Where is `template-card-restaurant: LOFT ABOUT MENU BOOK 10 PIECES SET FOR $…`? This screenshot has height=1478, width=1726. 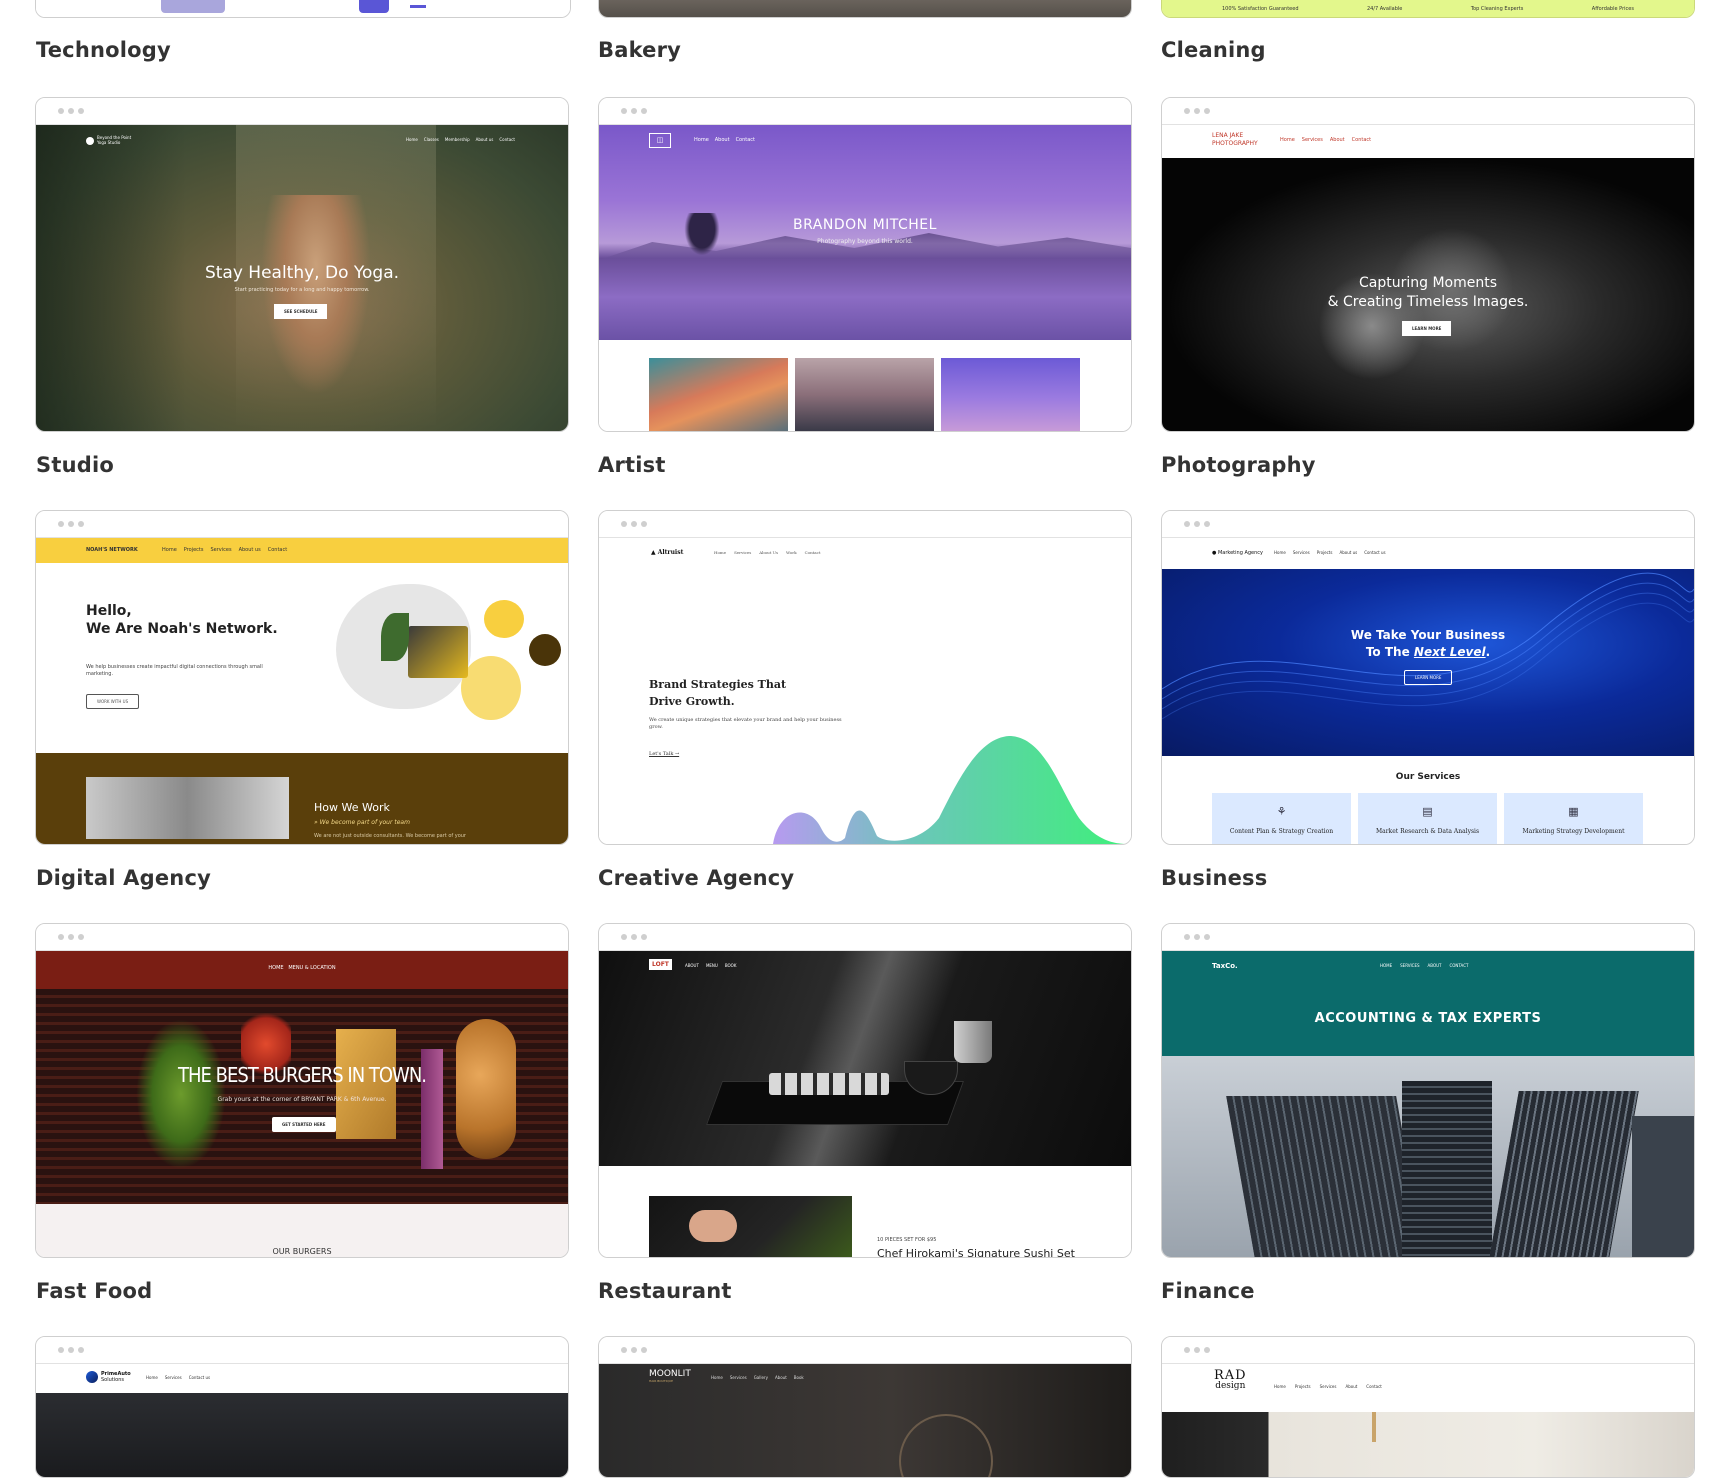
template-card-restaurant: LOFT ABOUT MENU BOOK 10 PIECES SET FOR $… is located at coordinates (865, 1090).